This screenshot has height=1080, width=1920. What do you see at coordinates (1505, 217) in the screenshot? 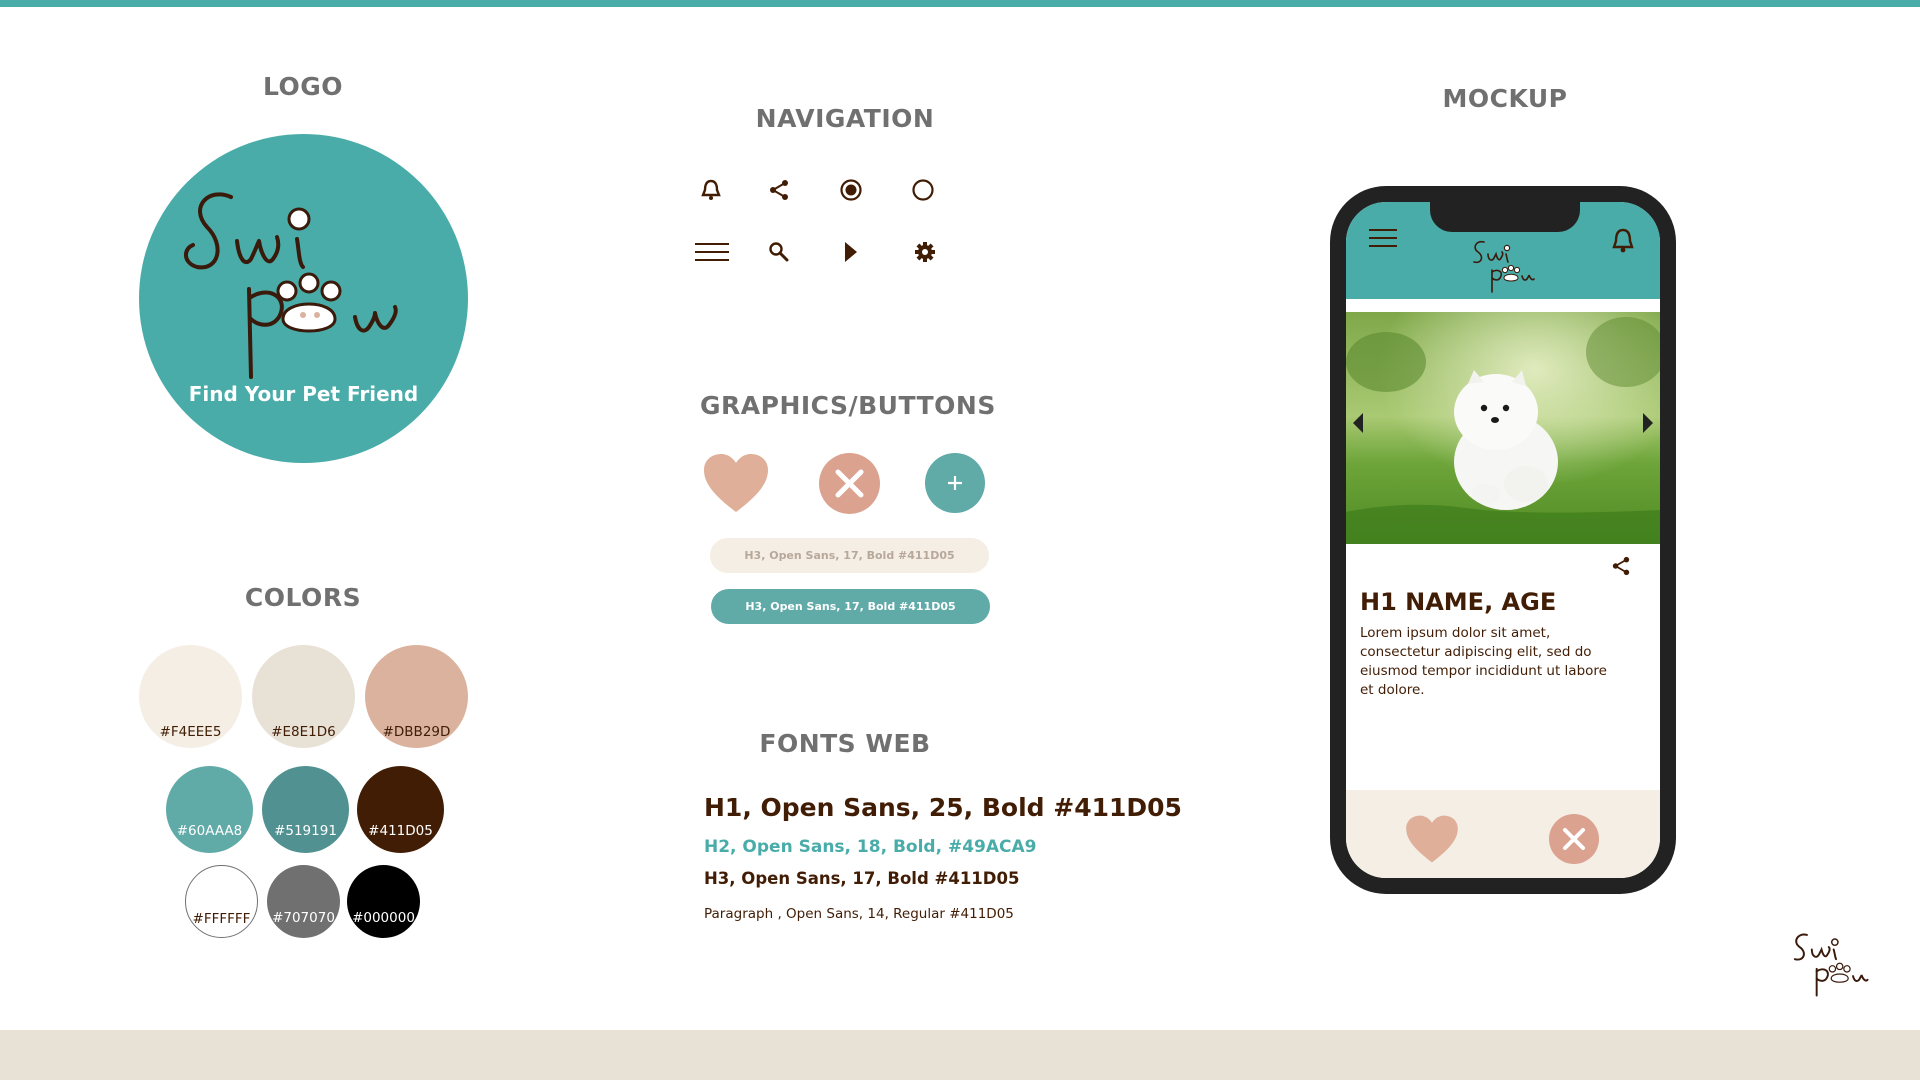
I see `phone-notch` at bounding box center [1505, 217].